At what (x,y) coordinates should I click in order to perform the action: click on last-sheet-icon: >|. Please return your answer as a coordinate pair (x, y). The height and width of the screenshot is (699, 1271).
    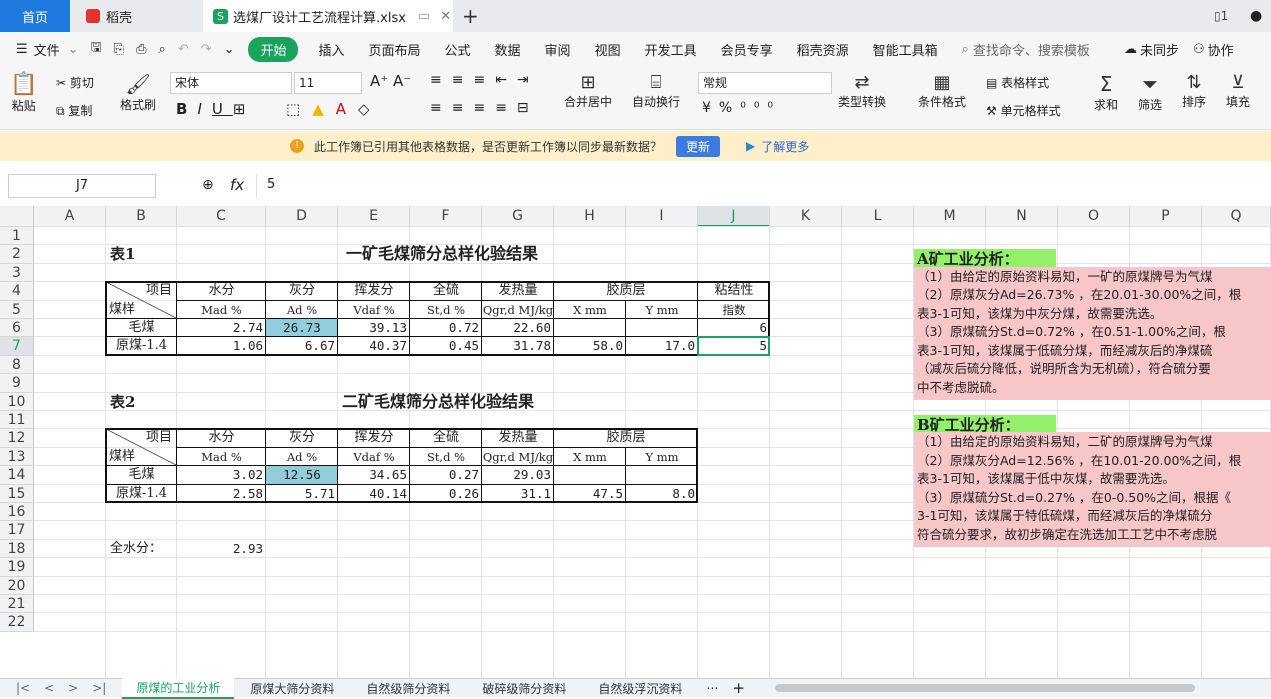
    Looking at the image, I should click on (99, 688).